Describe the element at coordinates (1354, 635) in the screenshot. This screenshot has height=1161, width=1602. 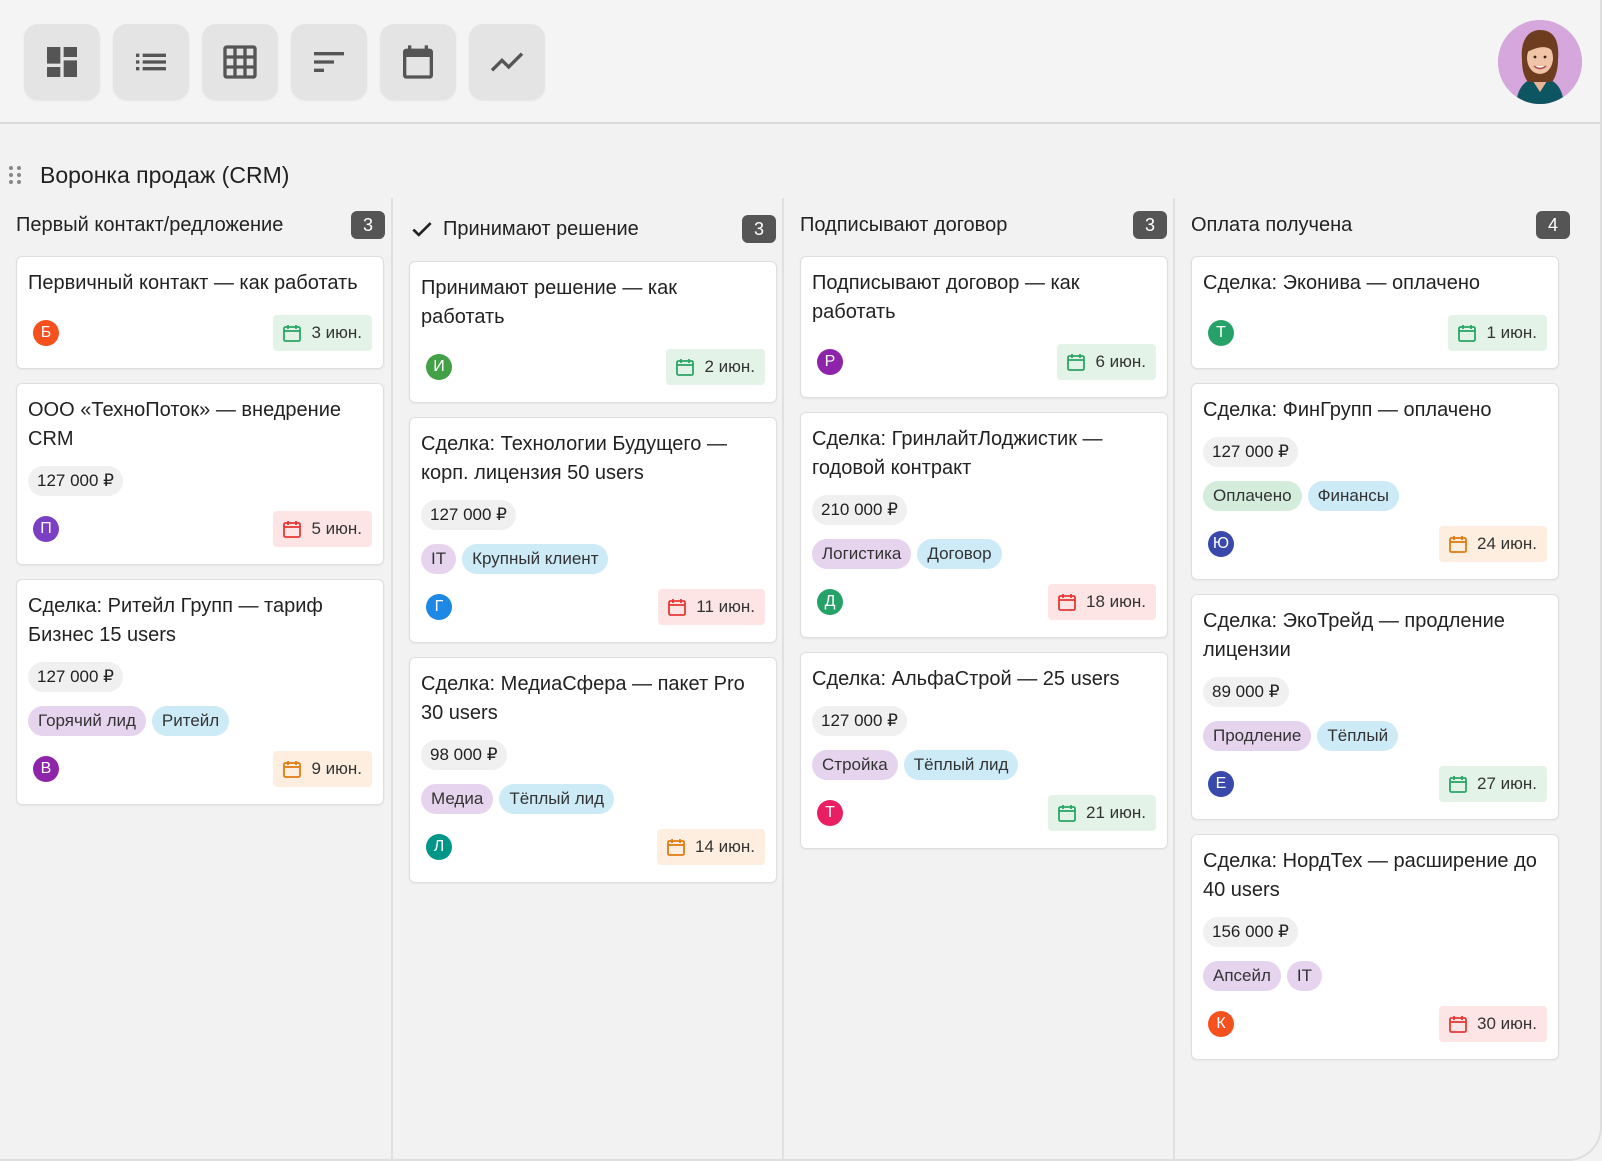
I see `card-title: Сделка: ЭкоТрейд — продление лицензии` at that location.